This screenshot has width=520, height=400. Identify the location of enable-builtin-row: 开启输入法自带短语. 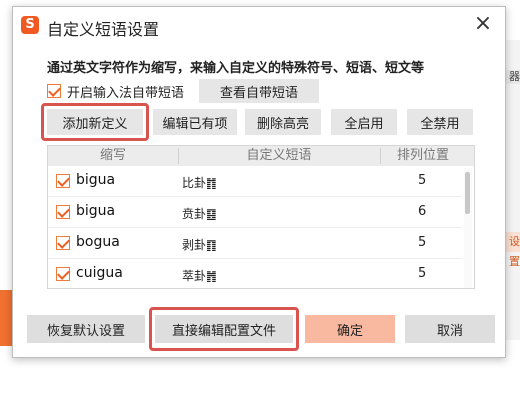
(115, 91).